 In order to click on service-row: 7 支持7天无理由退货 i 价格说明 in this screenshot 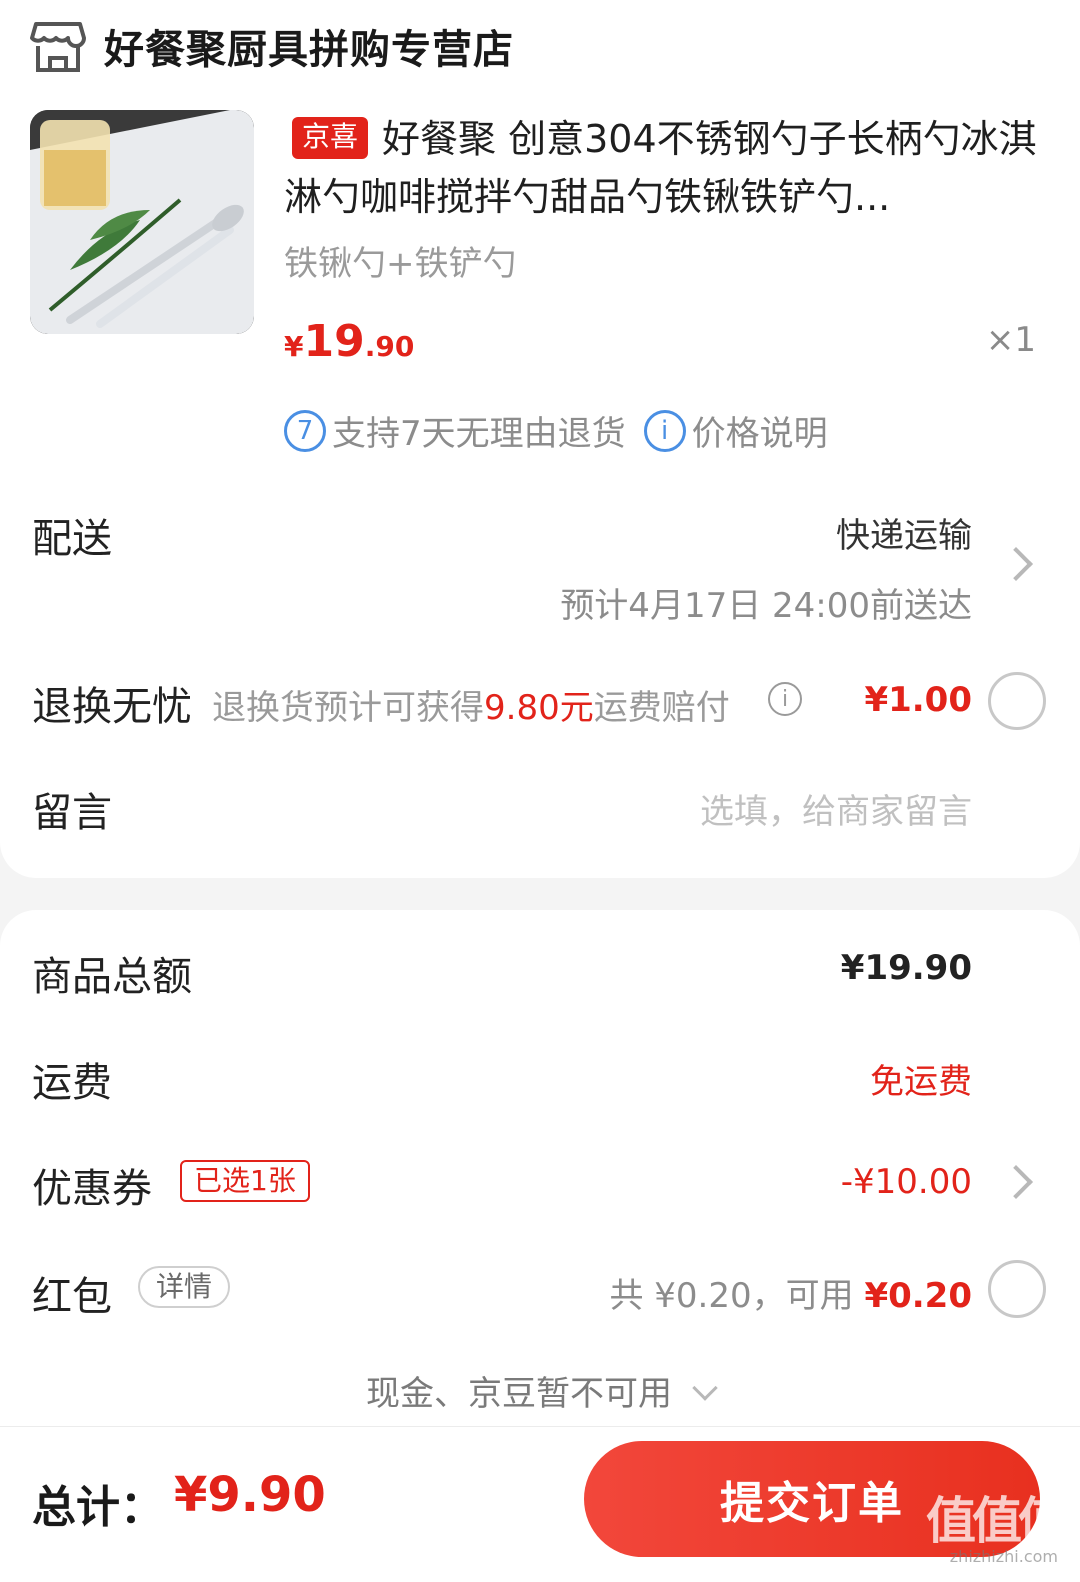, I will do `click(556, 430)`.